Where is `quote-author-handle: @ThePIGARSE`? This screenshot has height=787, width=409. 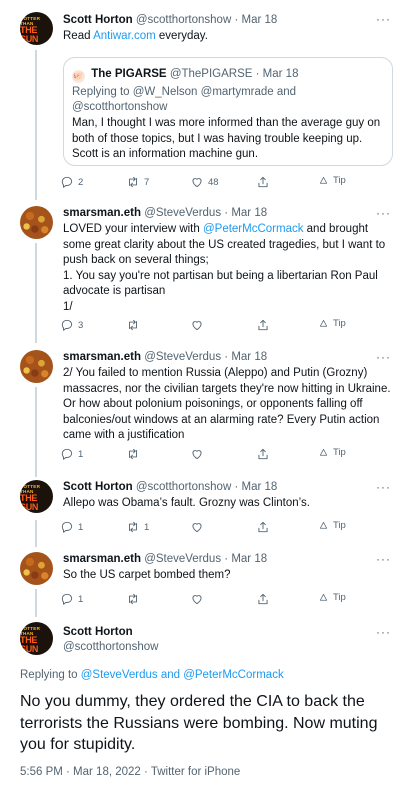 quote-author-handle: @ThePIGARSE is located at coordinates (211, 74).